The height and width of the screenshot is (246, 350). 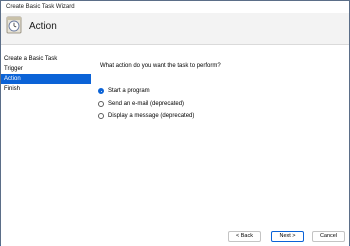 What do you see at coordinates (287, 236) in the screenshot?
I see `next-button: Next >` at bounding box center [287, 236].